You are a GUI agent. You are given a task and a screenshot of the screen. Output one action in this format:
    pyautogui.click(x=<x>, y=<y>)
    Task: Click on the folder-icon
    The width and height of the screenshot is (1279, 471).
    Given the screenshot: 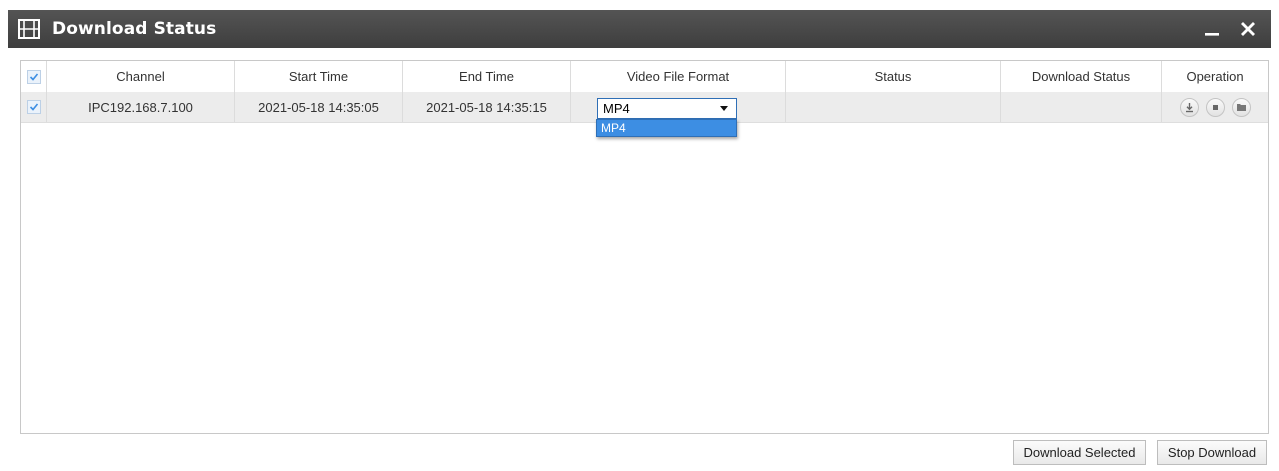 What is the action you would take?
    pyautogui.click(x=1241, y=107)
    